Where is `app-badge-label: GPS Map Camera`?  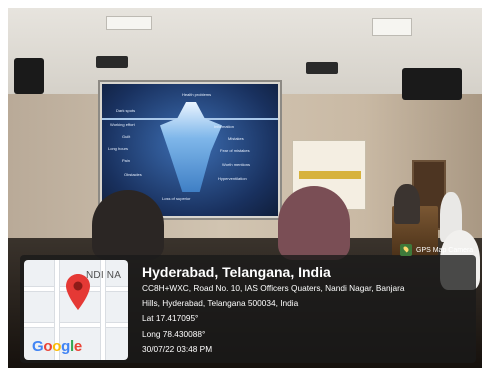 app-badge-label: GPS Map Camera is located at coordinates (445, 250).